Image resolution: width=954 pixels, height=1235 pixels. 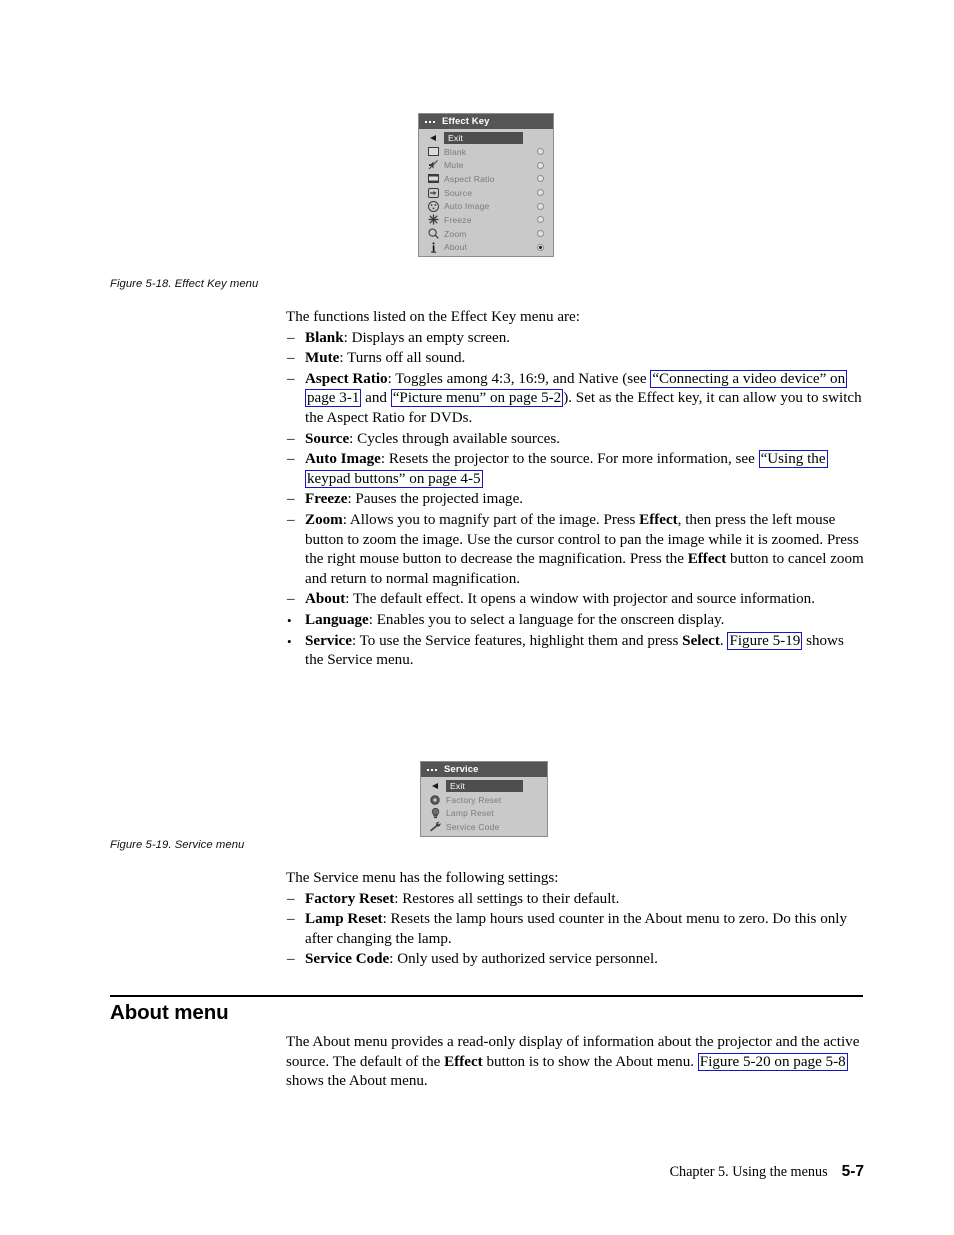 I want to click on term-zoom: Zoom, so click(x=324, y=519).